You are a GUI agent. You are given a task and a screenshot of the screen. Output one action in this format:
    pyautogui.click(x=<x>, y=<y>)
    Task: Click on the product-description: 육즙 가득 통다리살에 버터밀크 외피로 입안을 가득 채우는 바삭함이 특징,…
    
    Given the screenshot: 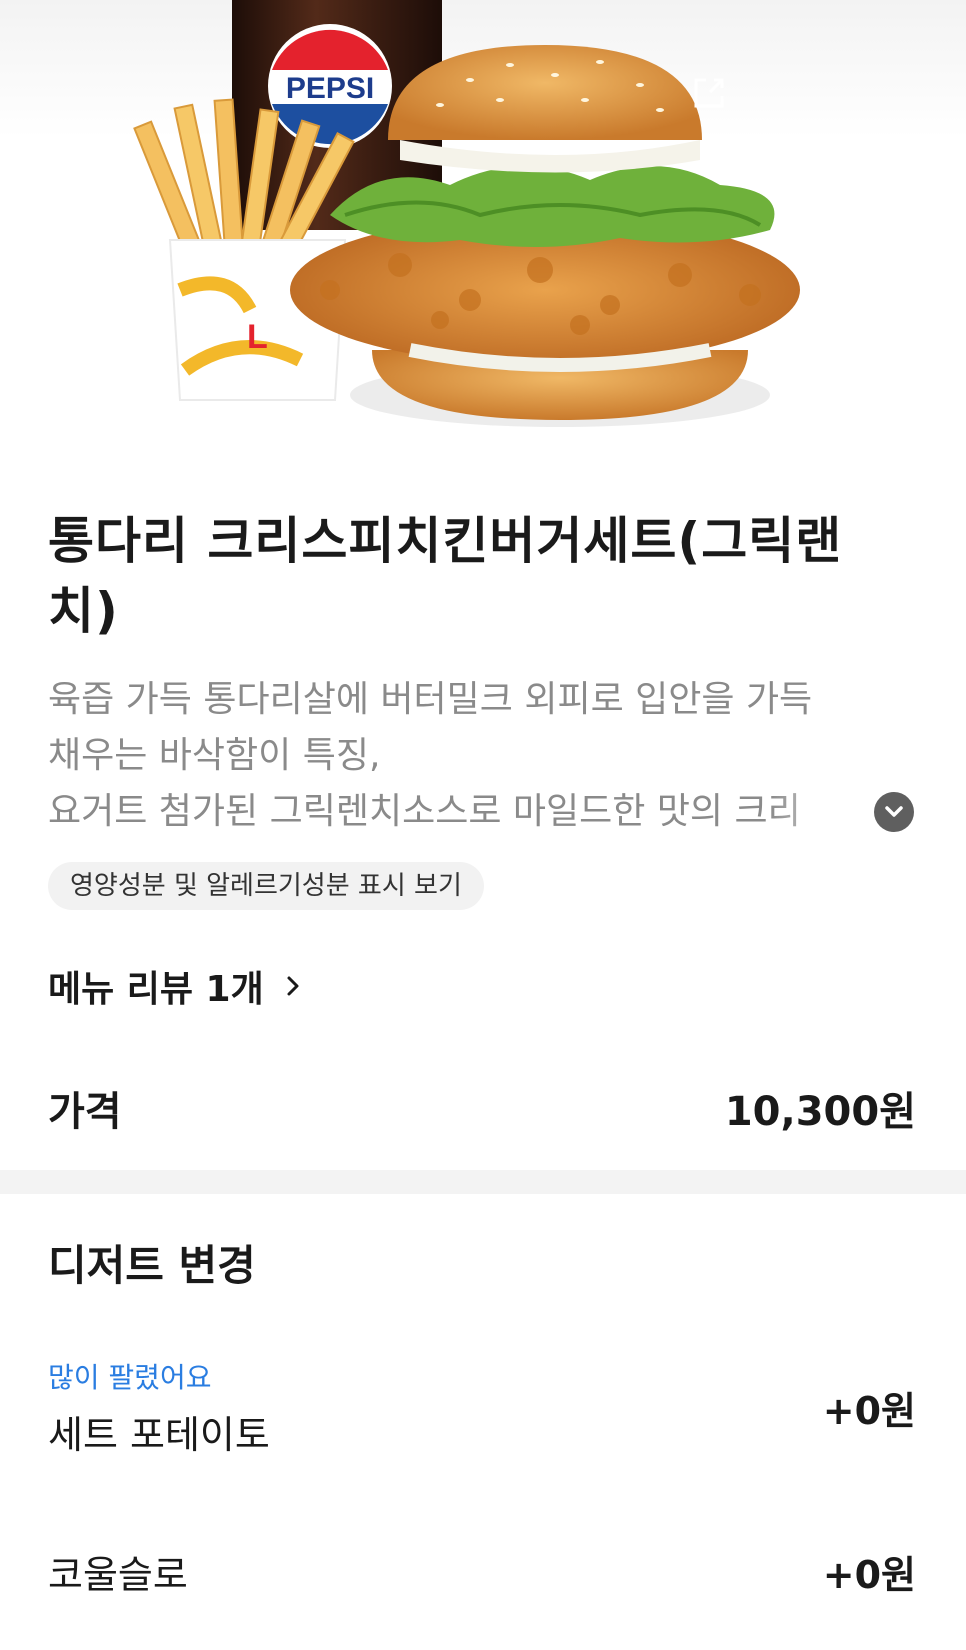 What is the action you would take?
    pyautogui.click(x=458, y=756)
    